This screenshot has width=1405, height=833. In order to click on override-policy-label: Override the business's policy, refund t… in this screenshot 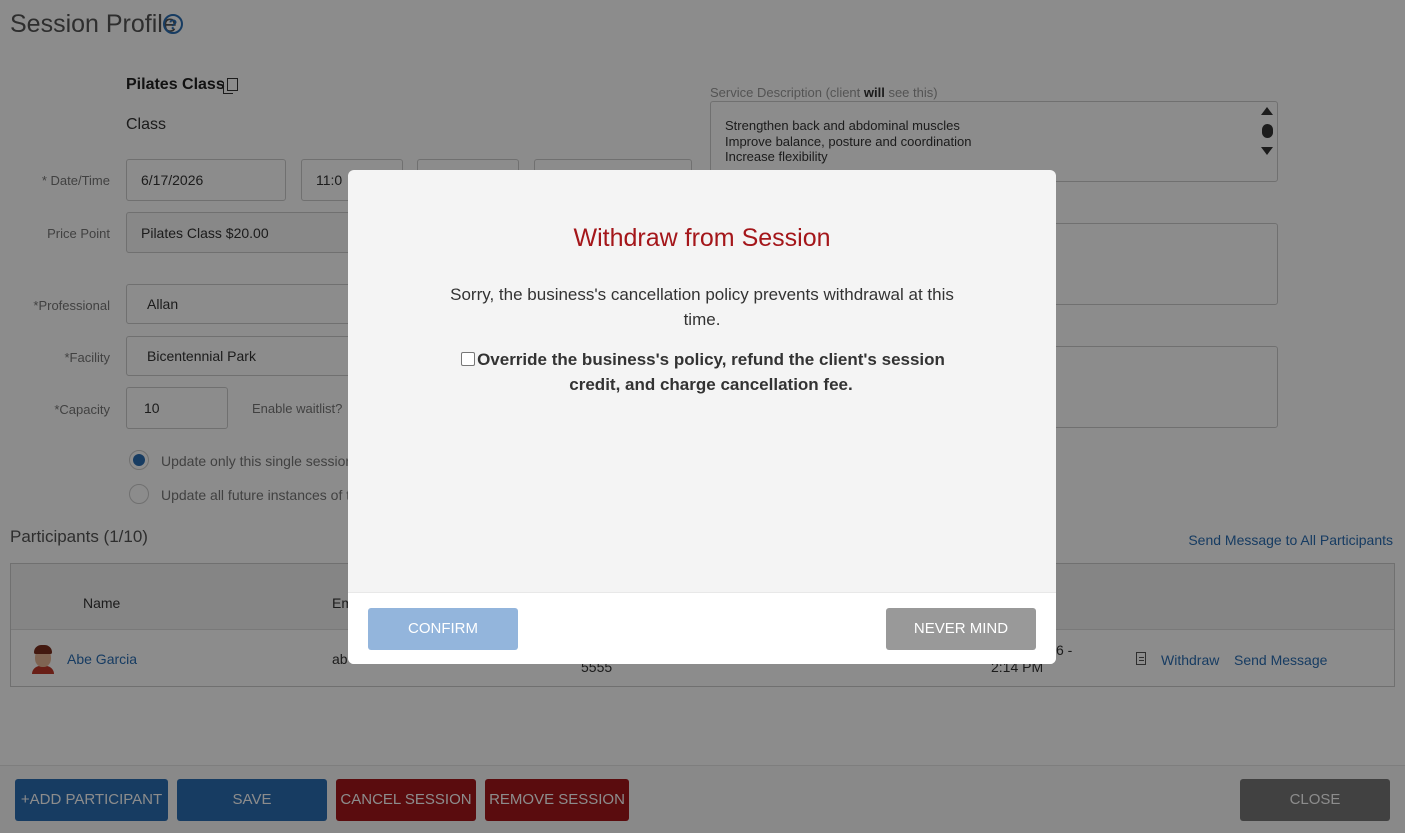, I will do `click(711, 372)`.